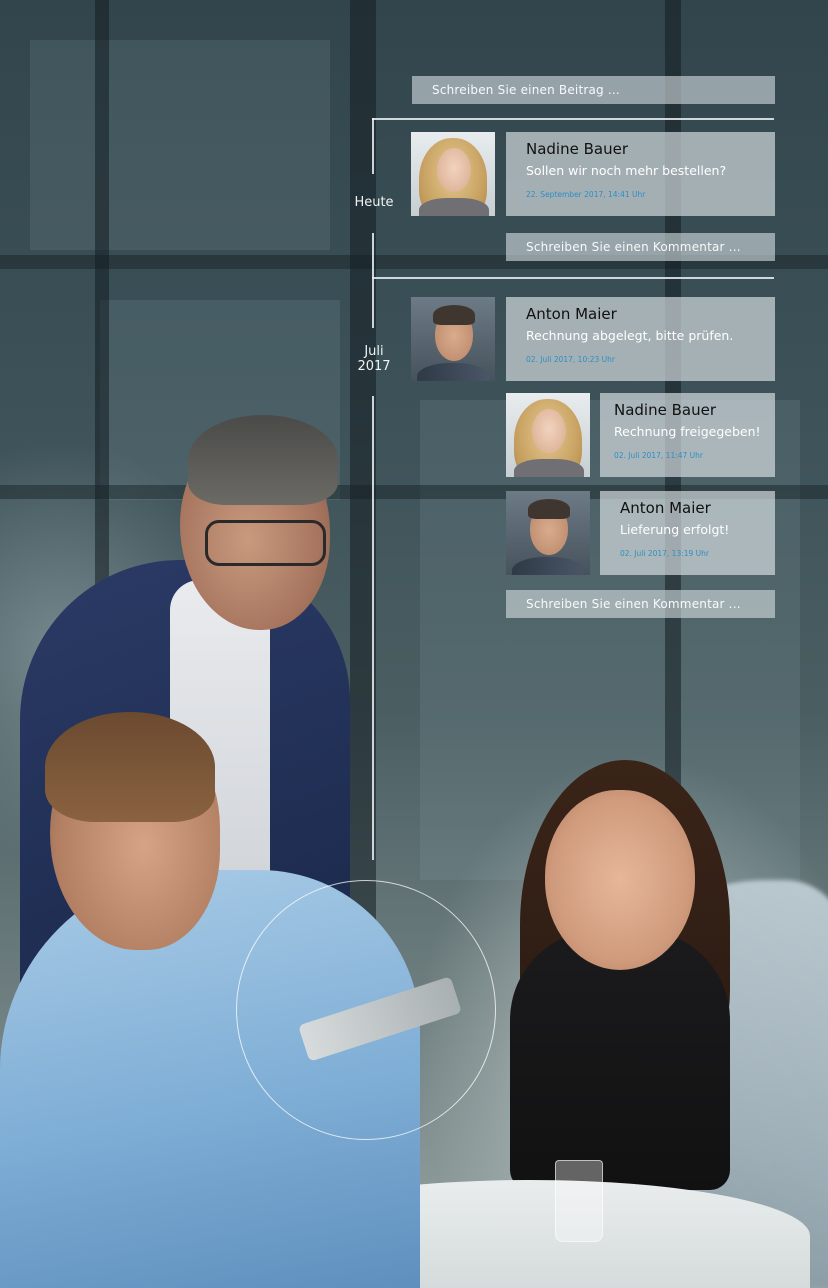  Describe the element at coordinates (577, 149) in the screenshot. I see `post-author: Nadine Bauer` at that location.